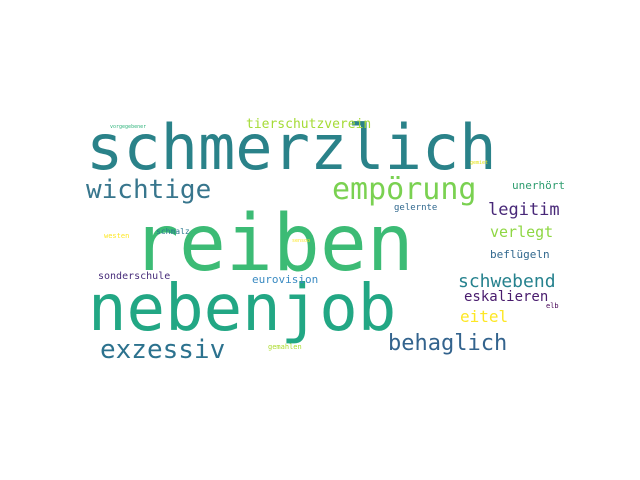 Image resolution: width=640 pixels, height=480 pixels. I want to click on word-gemahlen: gemahlen, so click(285, 347).